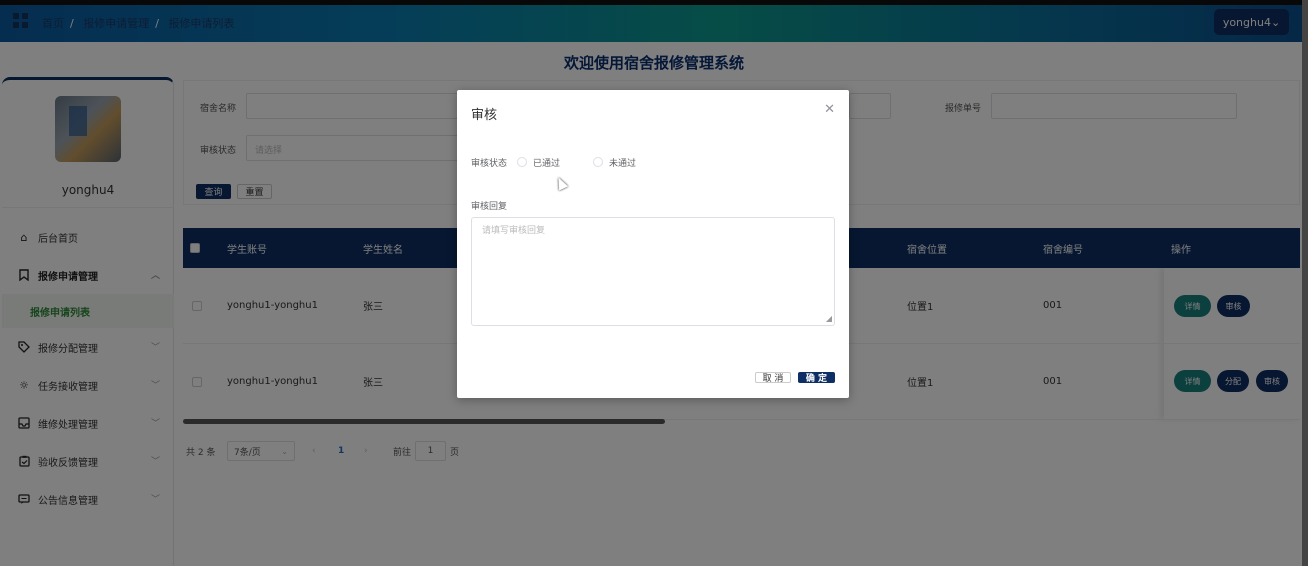 This screenshot has width=1308, height=566. Describe the element at coordinates (484, 115) in the screenshot. I see `dialog-title: 审核` at that location.